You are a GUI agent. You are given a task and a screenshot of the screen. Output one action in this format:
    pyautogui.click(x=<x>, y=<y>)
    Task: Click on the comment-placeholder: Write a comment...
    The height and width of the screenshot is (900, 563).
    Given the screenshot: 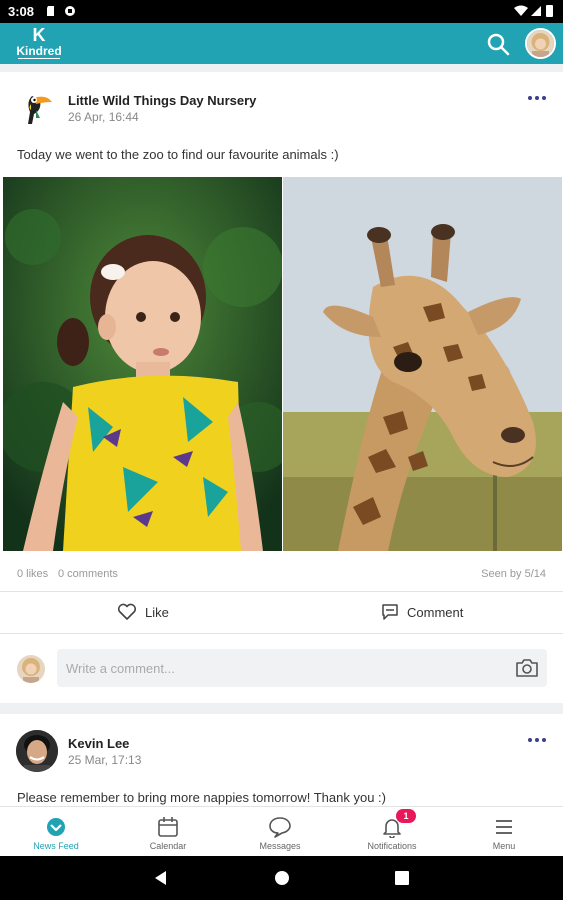 What is the action you would take?
    pyautogui.click(x=120, y=668)
    